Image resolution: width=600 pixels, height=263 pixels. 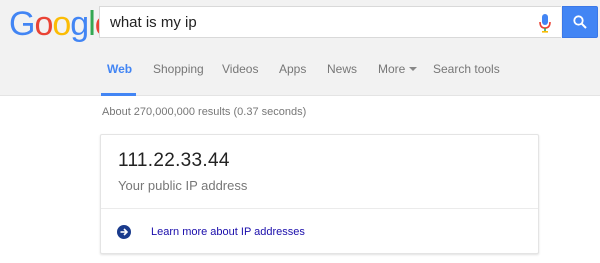 I want to click on search-icon, so click(x=580, y=22).